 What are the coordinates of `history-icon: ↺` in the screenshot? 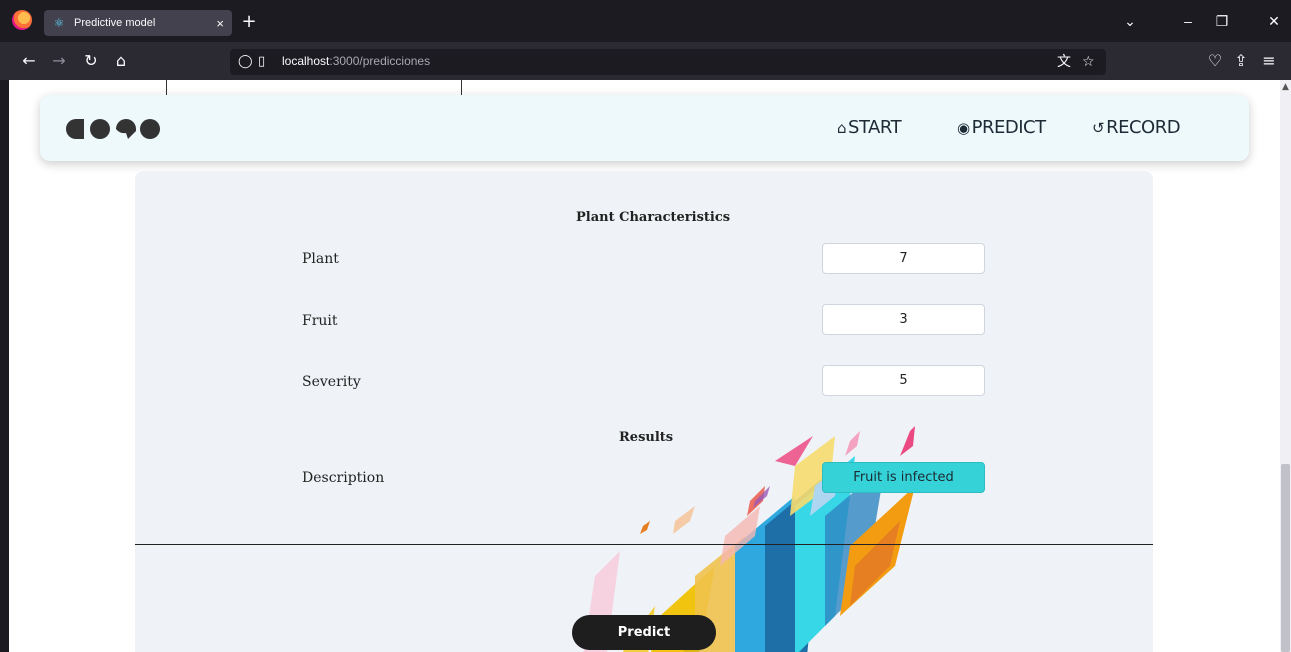 It's located at (1098, 127).